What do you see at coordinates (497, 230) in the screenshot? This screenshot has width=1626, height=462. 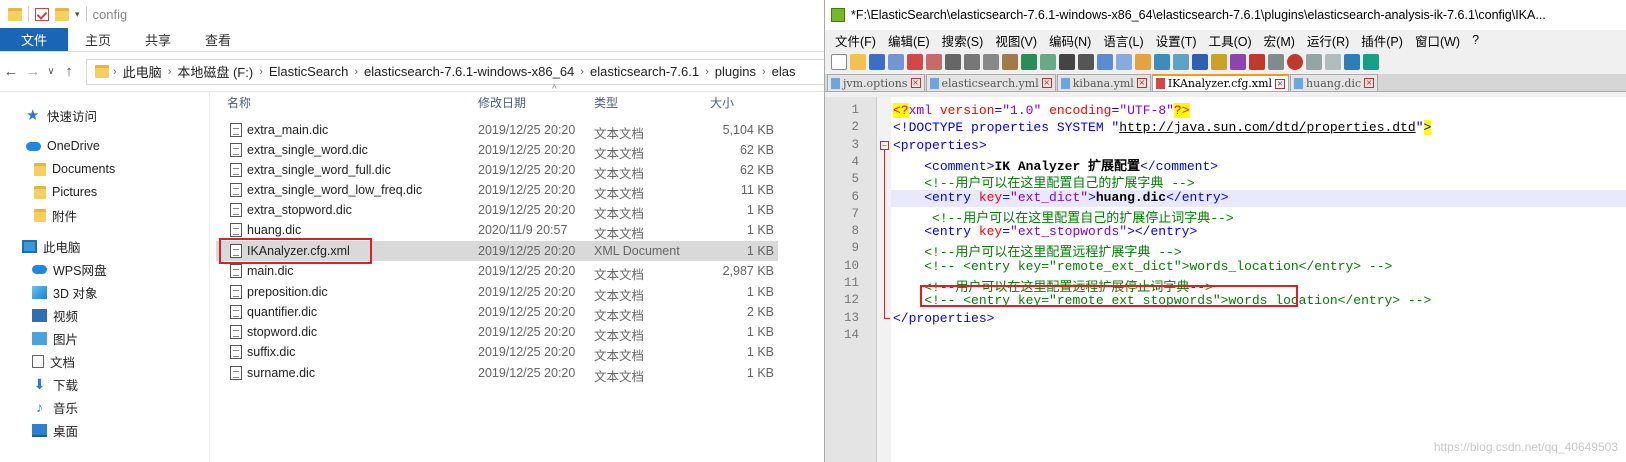 I see `file-row: huang.dic 2020/11/9 20:57 文本文档 1 KB` at bounding box center [497, 230].